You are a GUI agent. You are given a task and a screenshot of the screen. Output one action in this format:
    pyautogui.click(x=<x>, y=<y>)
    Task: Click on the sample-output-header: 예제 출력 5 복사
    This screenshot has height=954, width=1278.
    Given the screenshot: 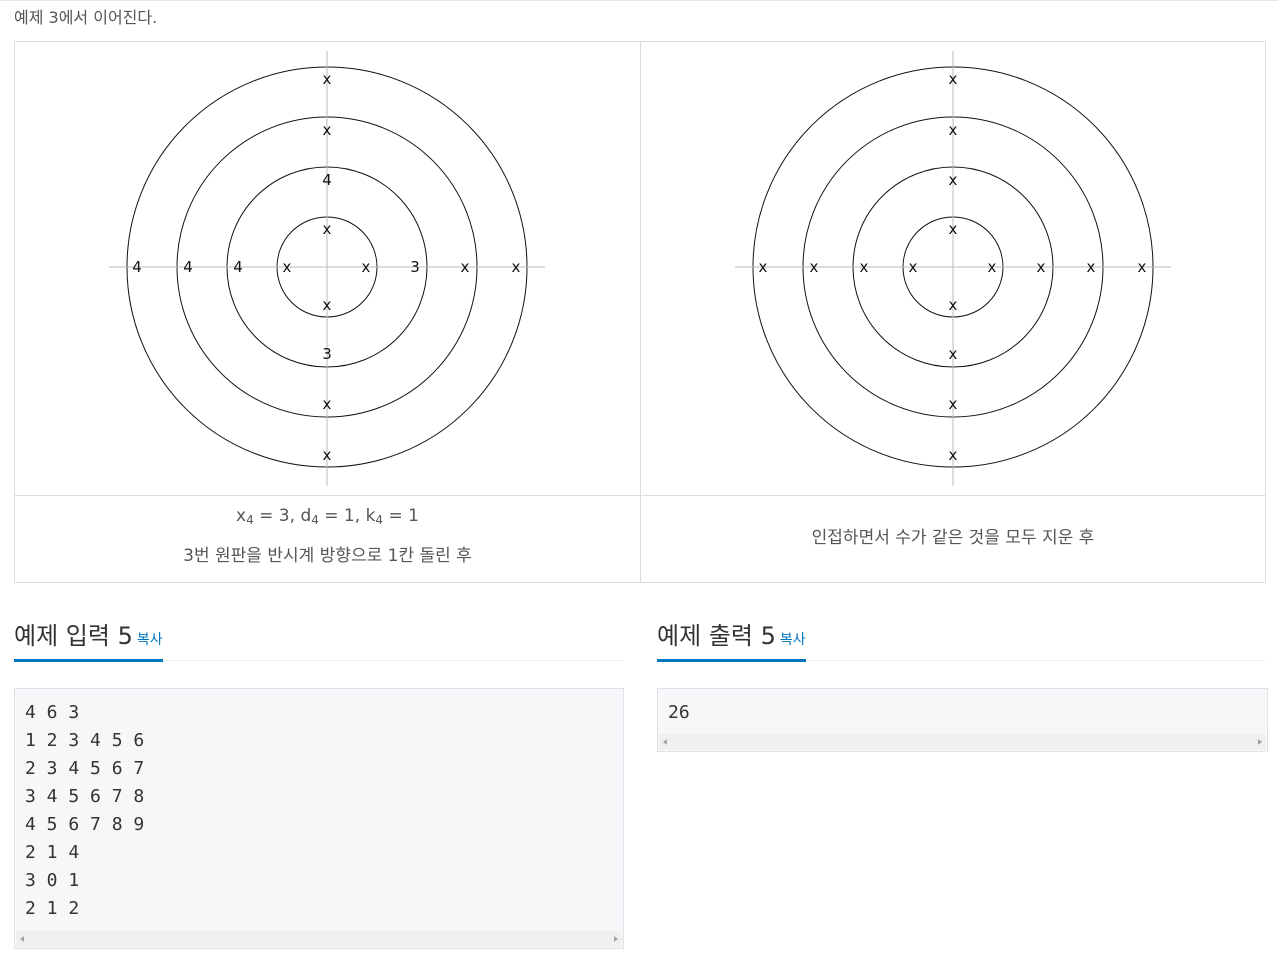 What is the action you would take?
    pyautogui.click(x=961, y=639)
    